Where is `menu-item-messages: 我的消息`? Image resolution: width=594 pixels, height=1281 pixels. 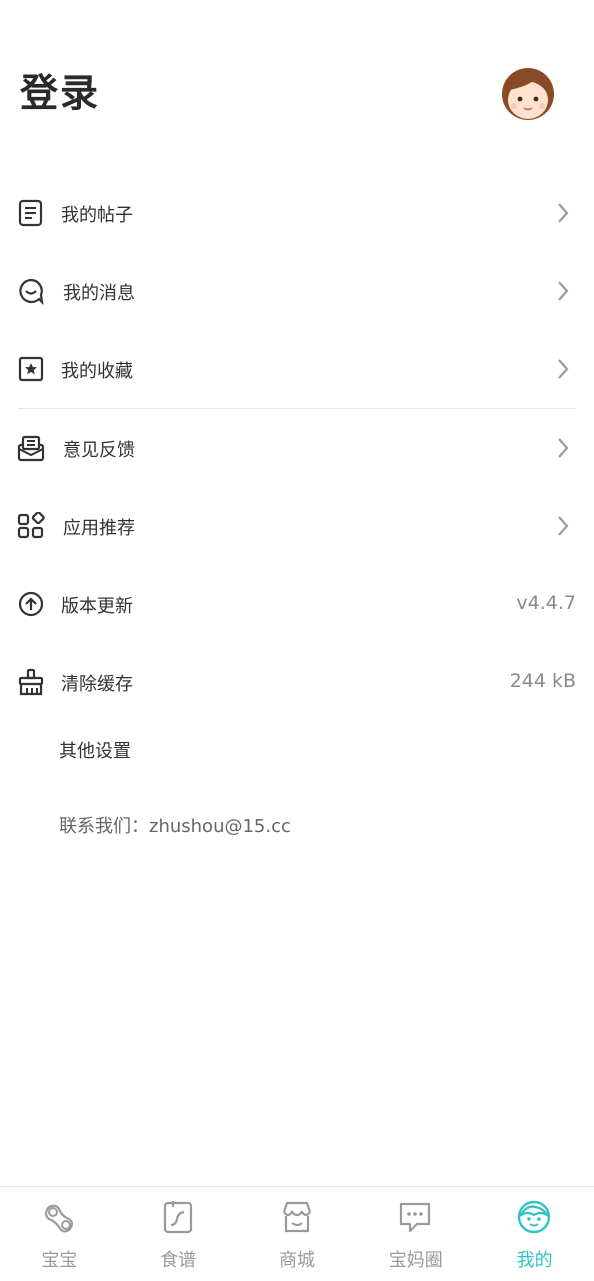
menu-item-messages: 我的消息 is located at coordinates (297, 291).